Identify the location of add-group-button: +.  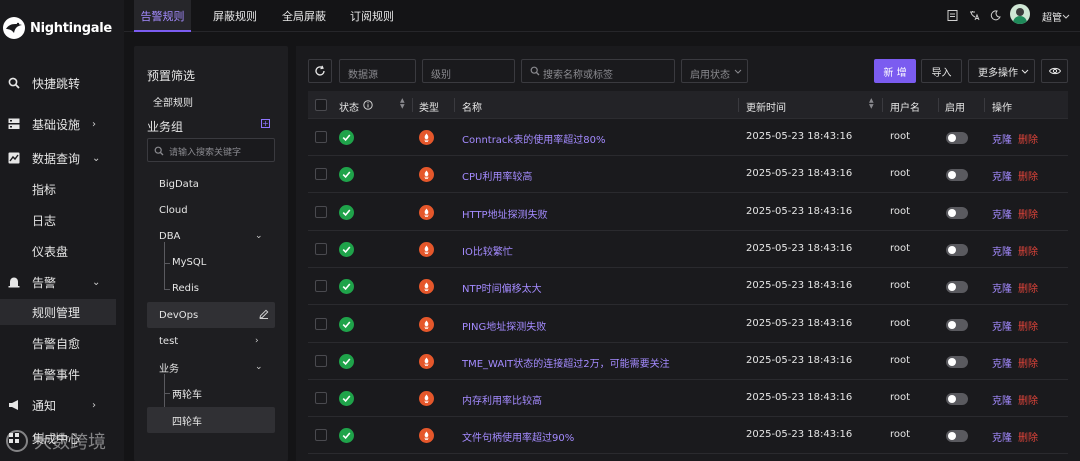
(265, 123).